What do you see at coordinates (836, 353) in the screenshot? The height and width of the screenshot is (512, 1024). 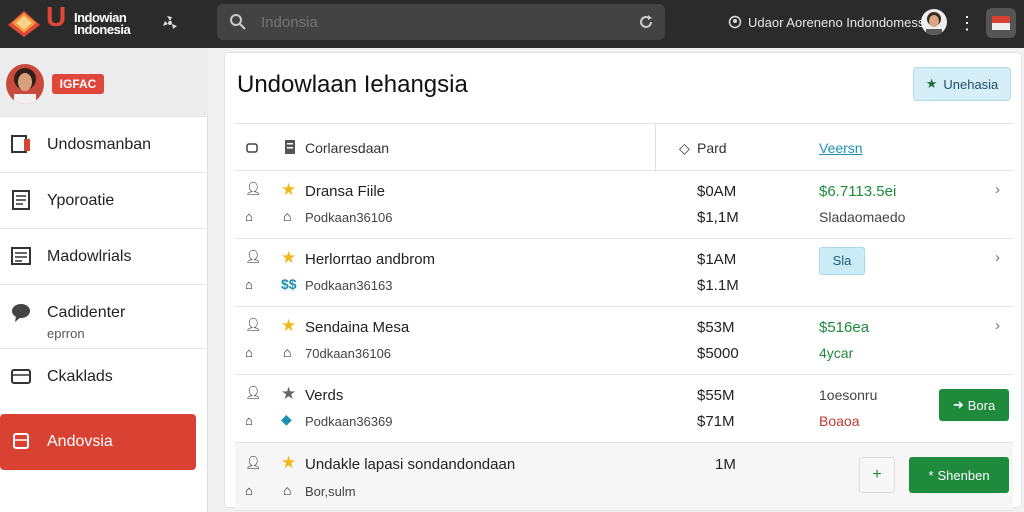 I see `status-note: 4ycar` at bounding box center [836, 353].